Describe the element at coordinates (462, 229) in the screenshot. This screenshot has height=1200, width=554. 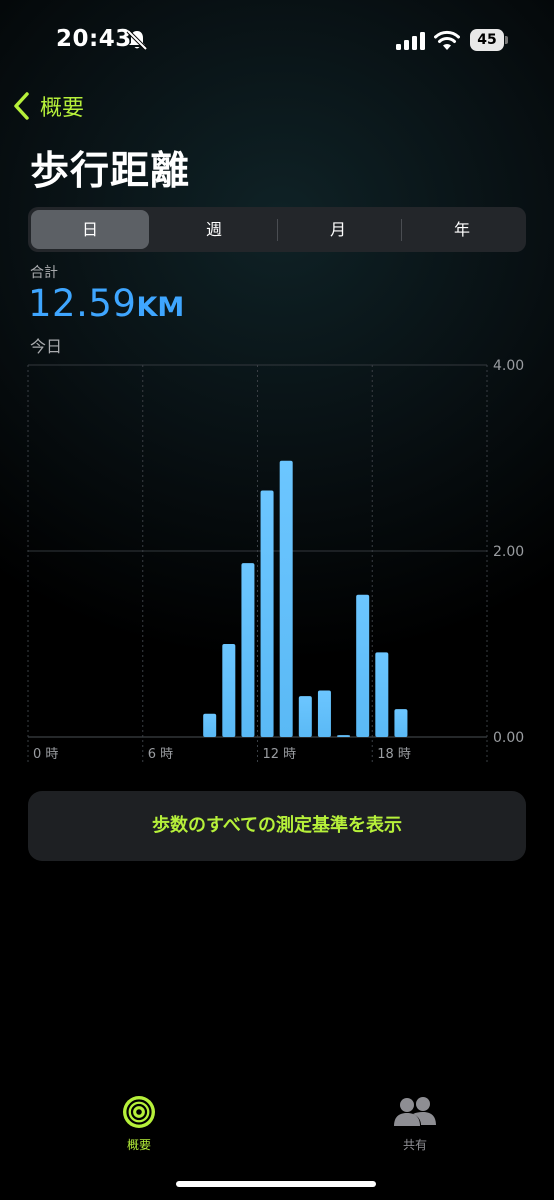
I see `segment-year: 年` at that location.